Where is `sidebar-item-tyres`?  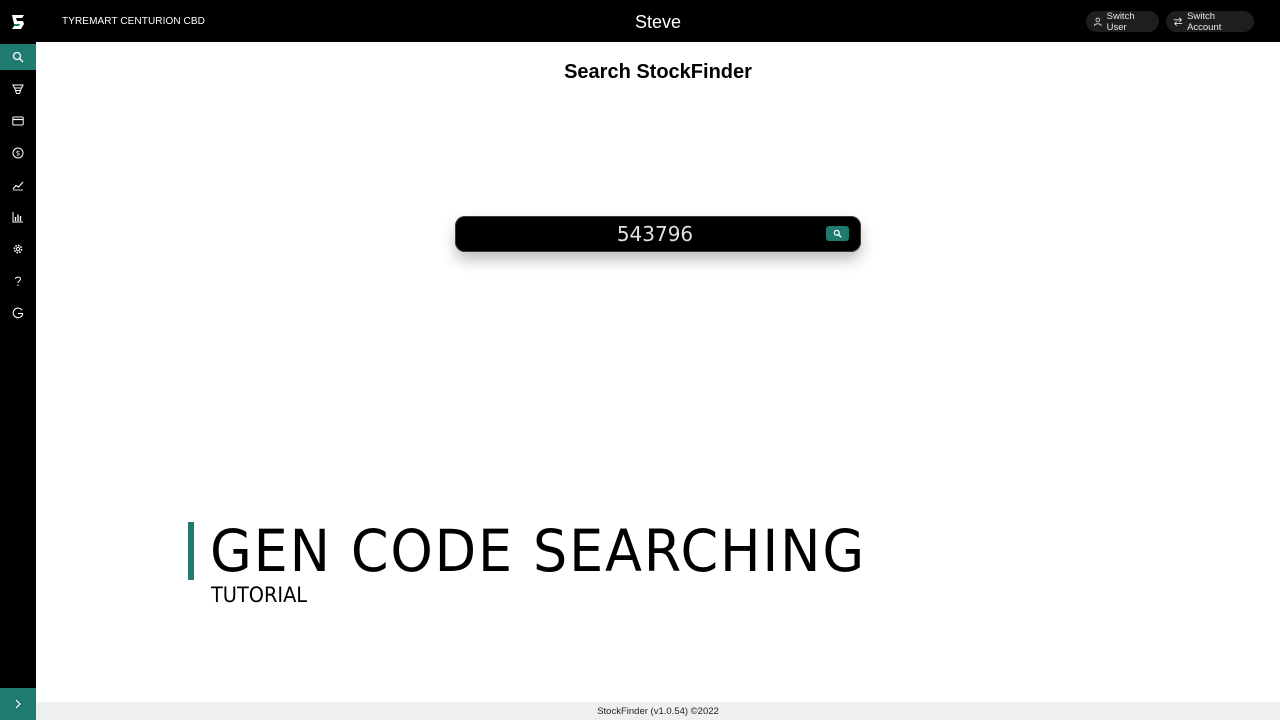
sidebar-item-tyres is located at coordinates (18, 89).